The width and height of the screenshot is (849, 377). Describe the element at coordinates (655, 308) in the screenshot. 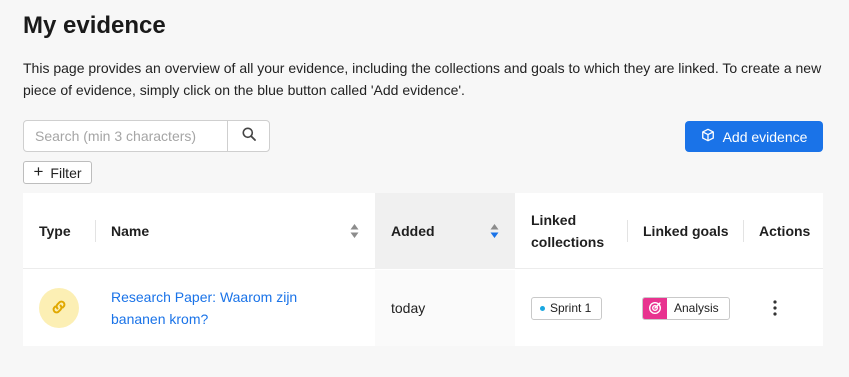

I see `target-icon` at that location.